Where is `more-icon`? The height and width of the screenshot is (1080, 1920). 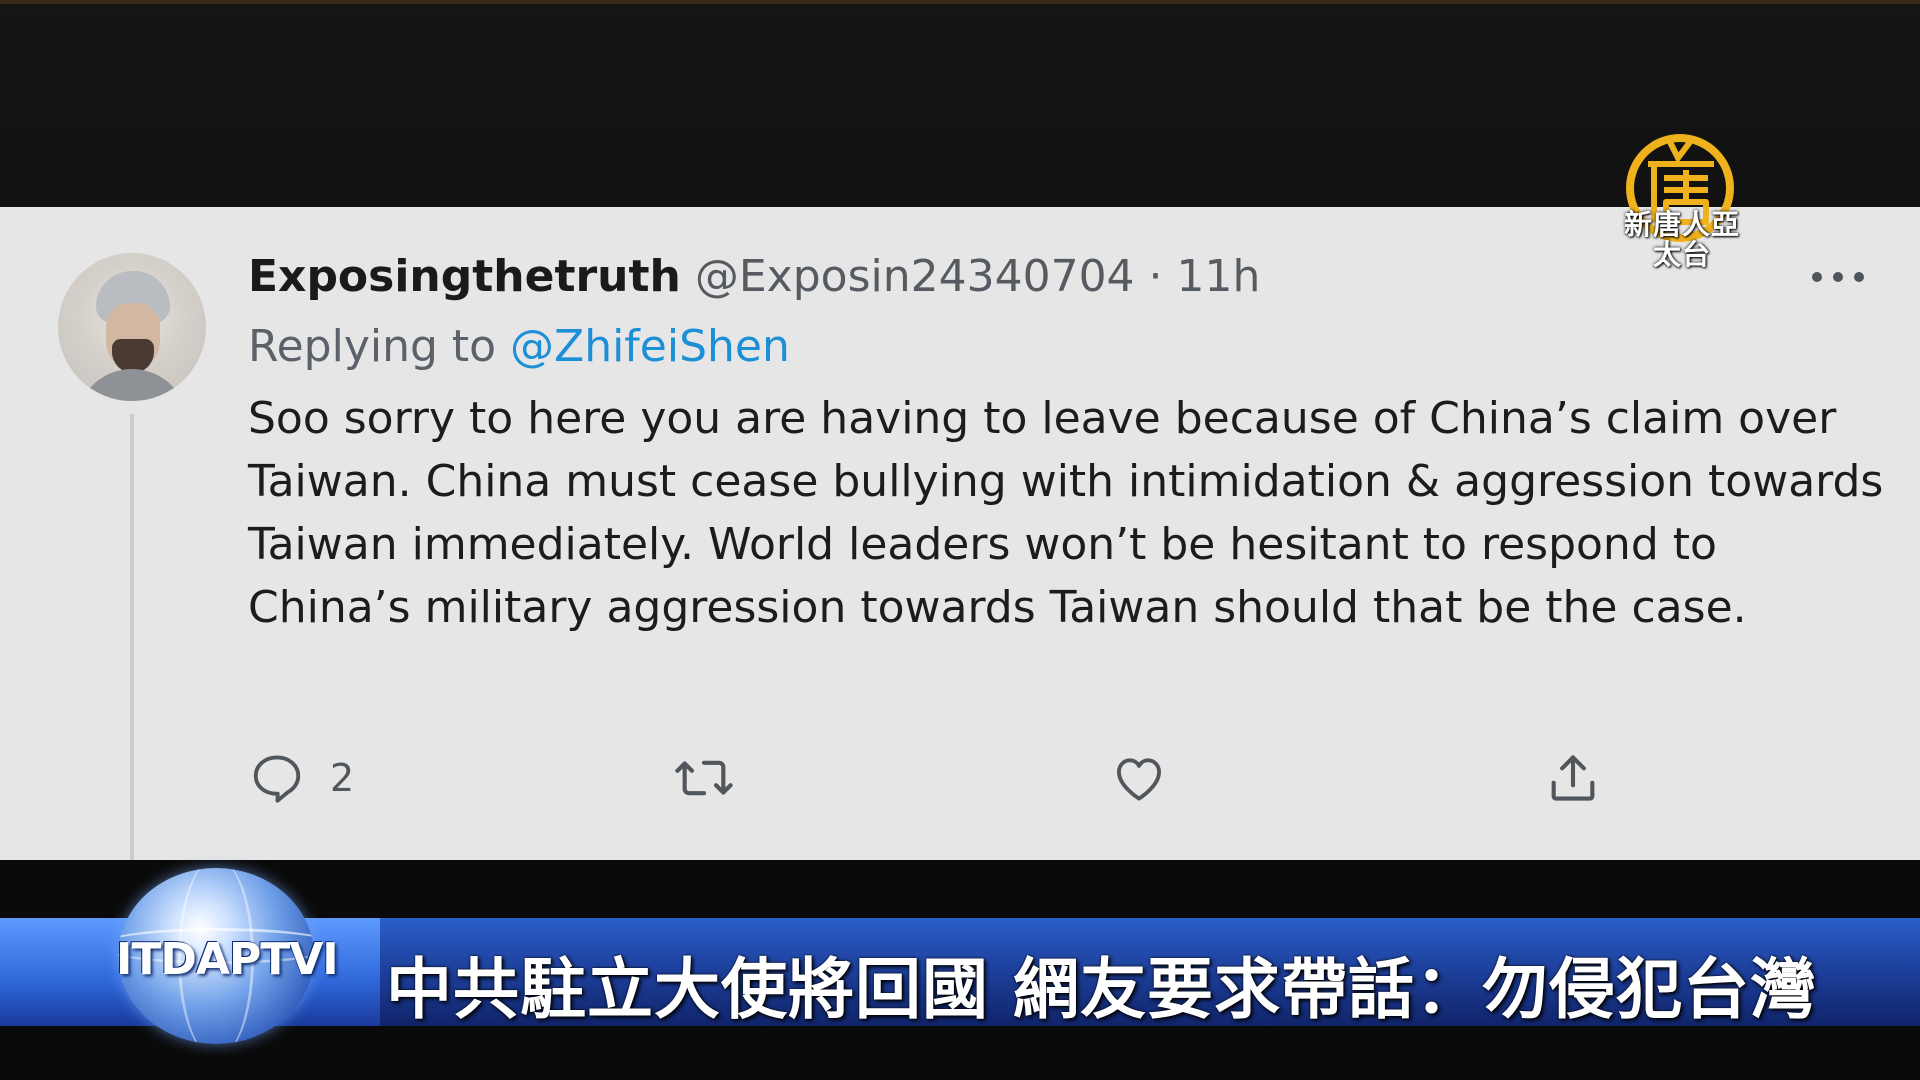 more-icon is located at coordinates (1838, 277).